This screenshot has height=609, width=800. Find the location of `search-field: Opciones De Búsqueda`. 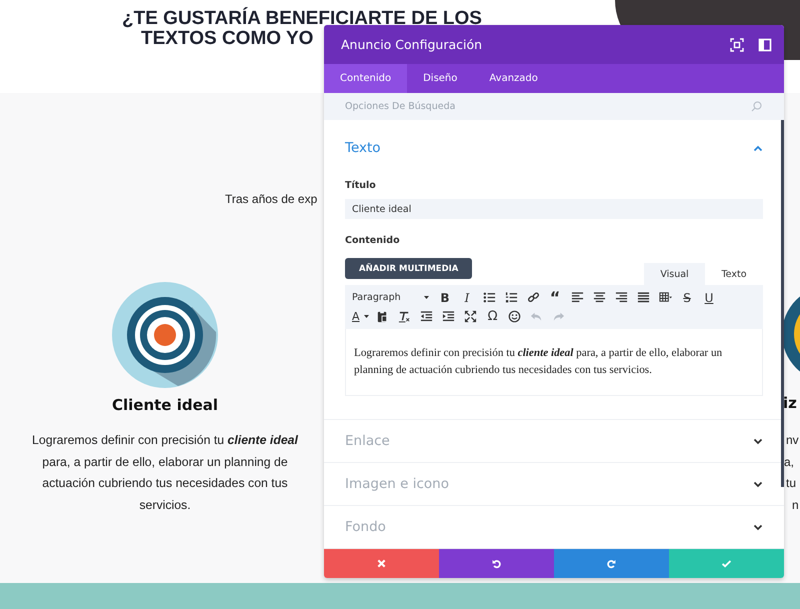

search-field: Opciones De Búsqueda is located at coordinates (554, 106).